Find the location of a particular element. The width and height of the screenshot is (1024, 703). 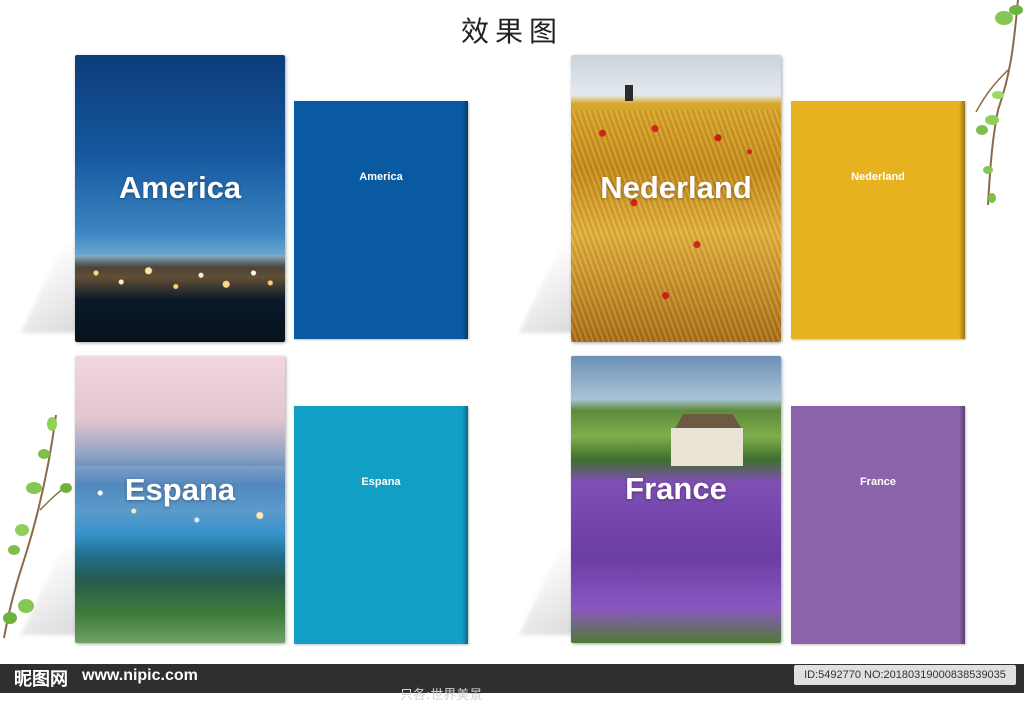

book-cover-nederland: Nederland is located at coordinates (676, 198).